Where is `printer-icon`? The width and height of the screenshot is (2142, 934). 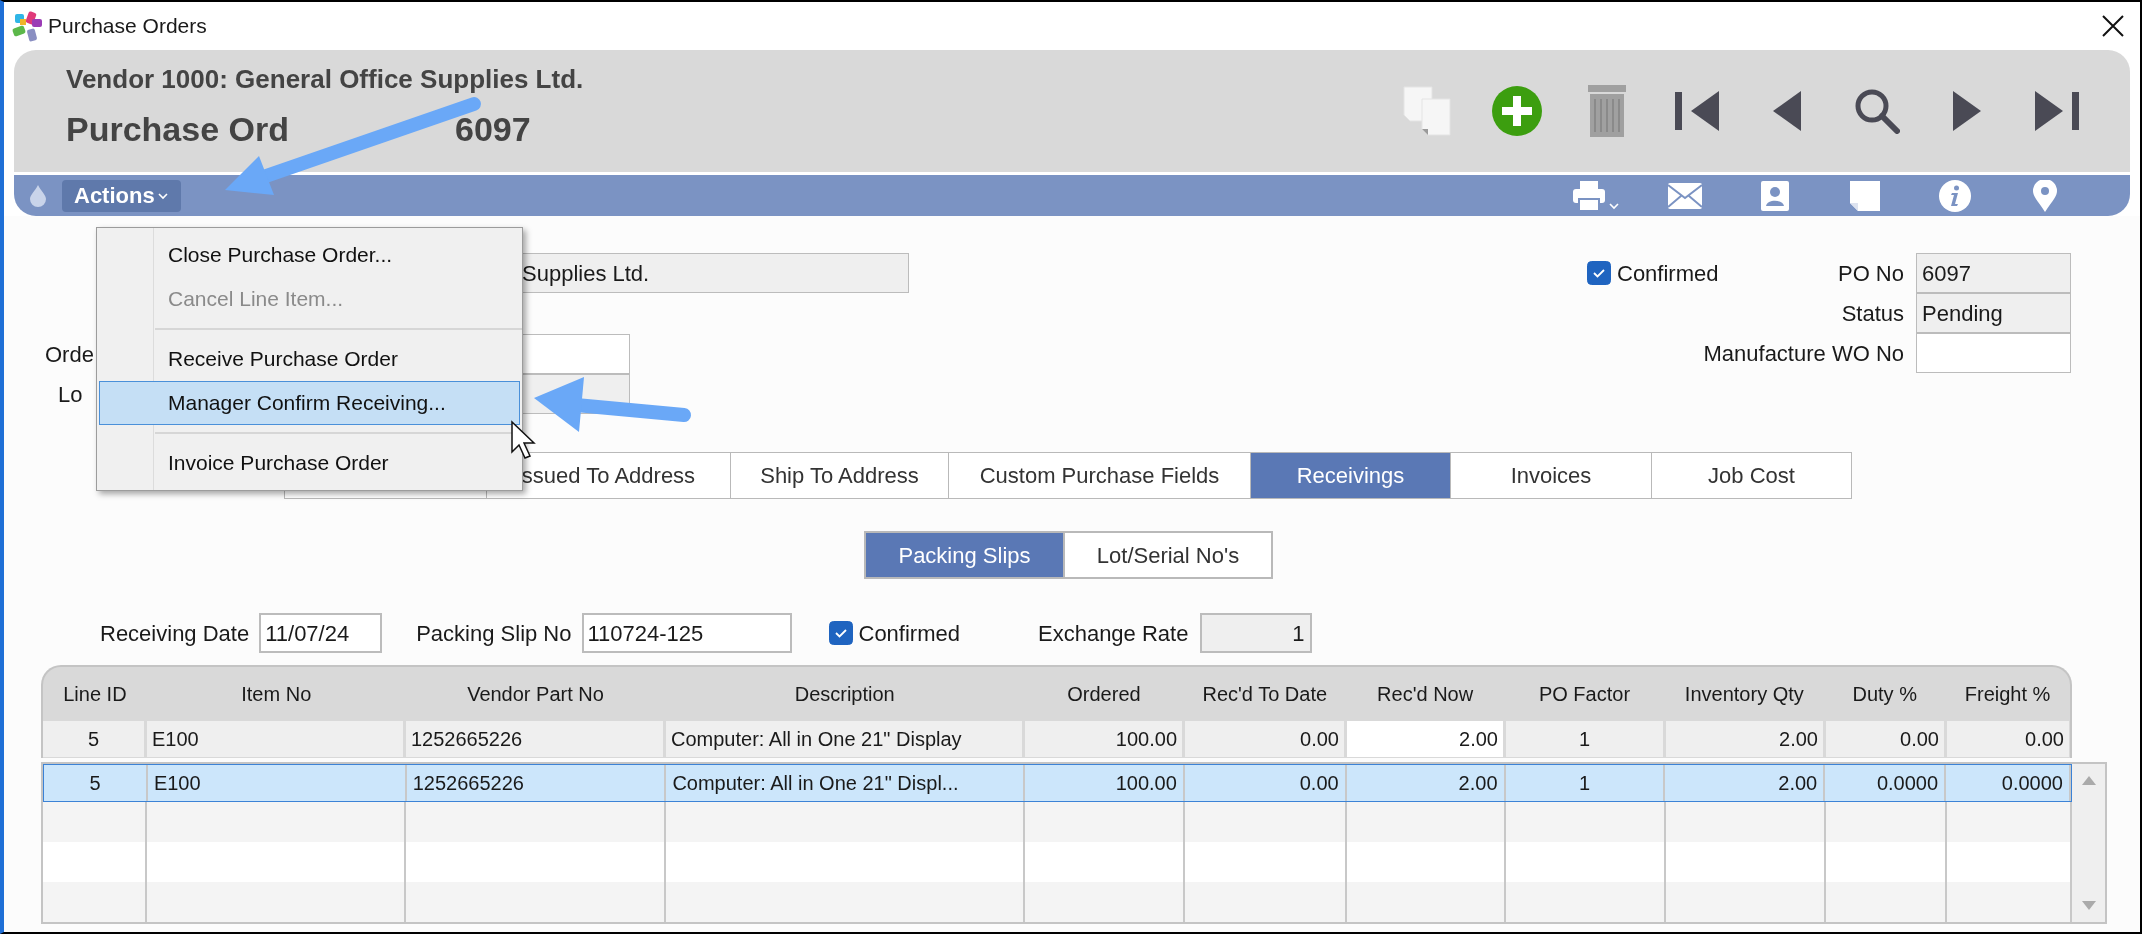
printer-icon is located at coordinates (1589, 195).